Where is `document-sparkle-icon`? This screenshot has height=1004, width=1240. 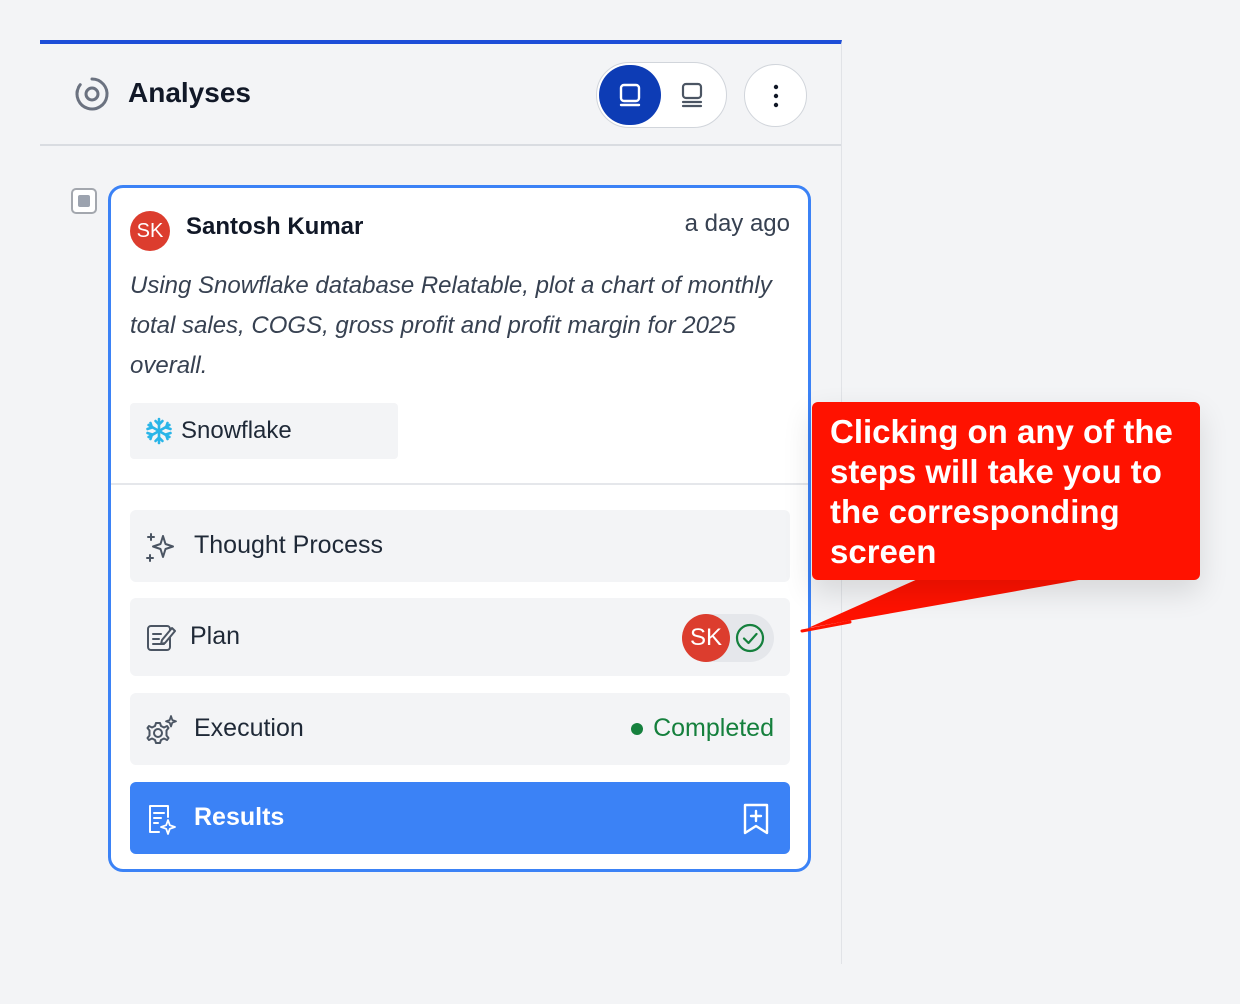
document-sparkle-icon is located at coordinates (162, 820).